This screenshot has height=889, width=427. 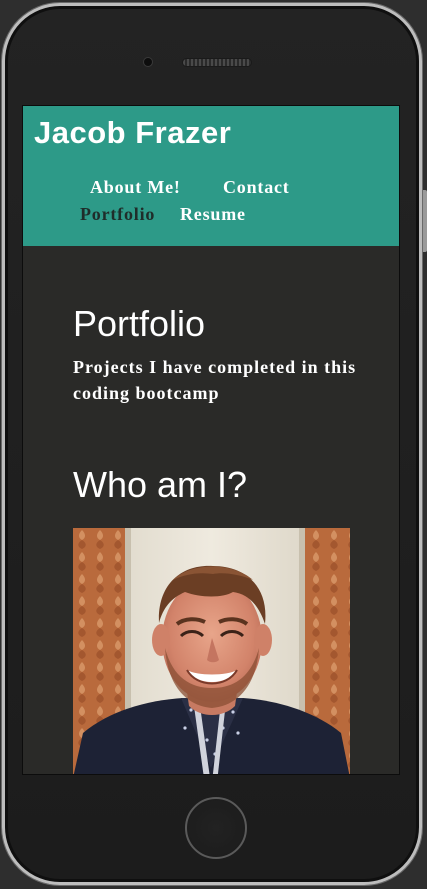 What do you see at coordinates (213, 214) in the screenshot?
I see `nav-link-resume: Resume` at bounding box center [213, 214].